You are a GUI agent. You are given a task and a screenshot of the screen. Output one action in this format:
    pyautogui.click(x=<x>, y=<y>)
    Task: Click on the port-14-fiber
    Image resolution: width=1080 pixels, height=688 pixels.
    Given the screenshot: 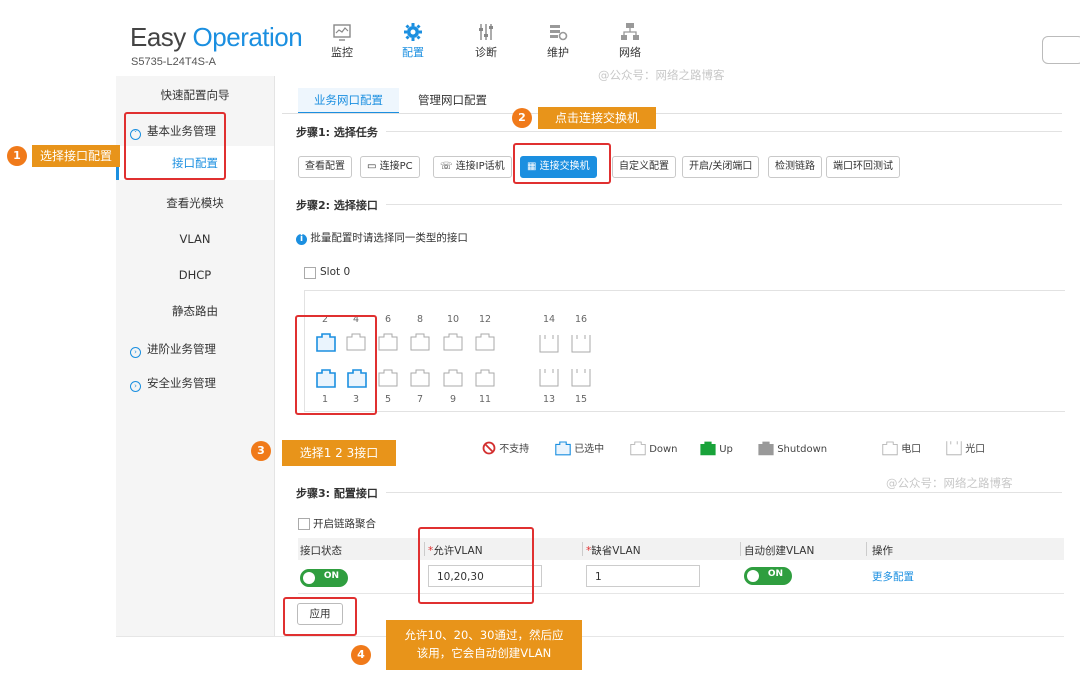 What is the action you would take?
    pyautogui.click(x=549, y=343)
    